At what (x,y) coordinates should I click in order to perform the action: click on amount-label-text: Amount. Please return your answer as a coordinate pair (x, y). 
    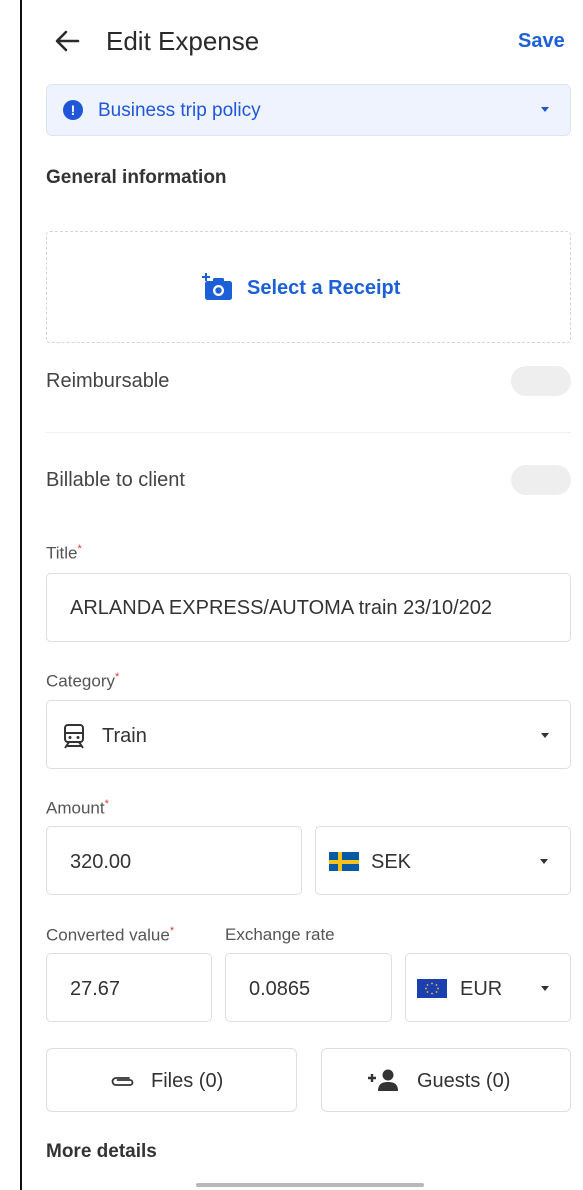
    Looking at the image, I should click on (75, 808).